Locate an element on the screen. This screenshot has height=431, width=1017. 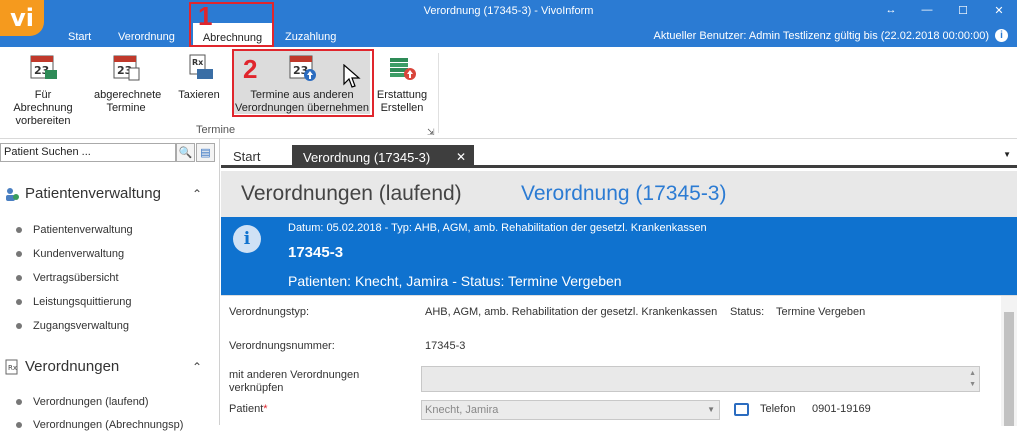
status-value: Termine Vergeben is located at coordinates (821, 312).